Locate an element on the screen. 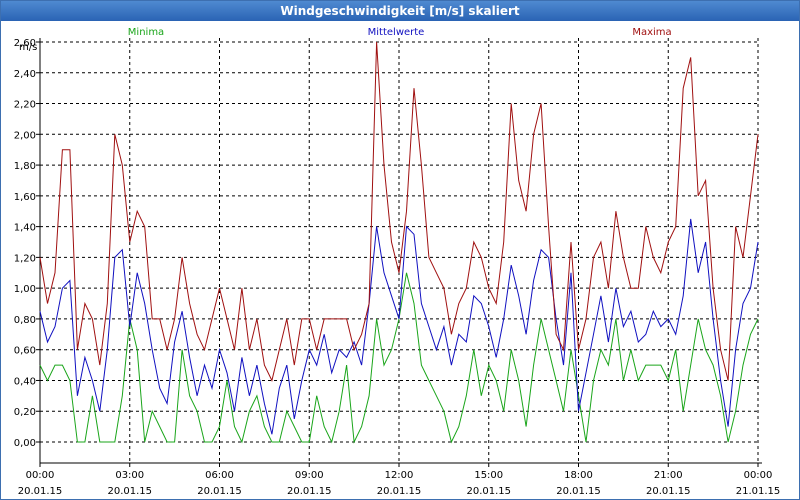 This screenshot has height=500, width=800. y-tick-label: 1,20 is located at coordinates (25, 258).